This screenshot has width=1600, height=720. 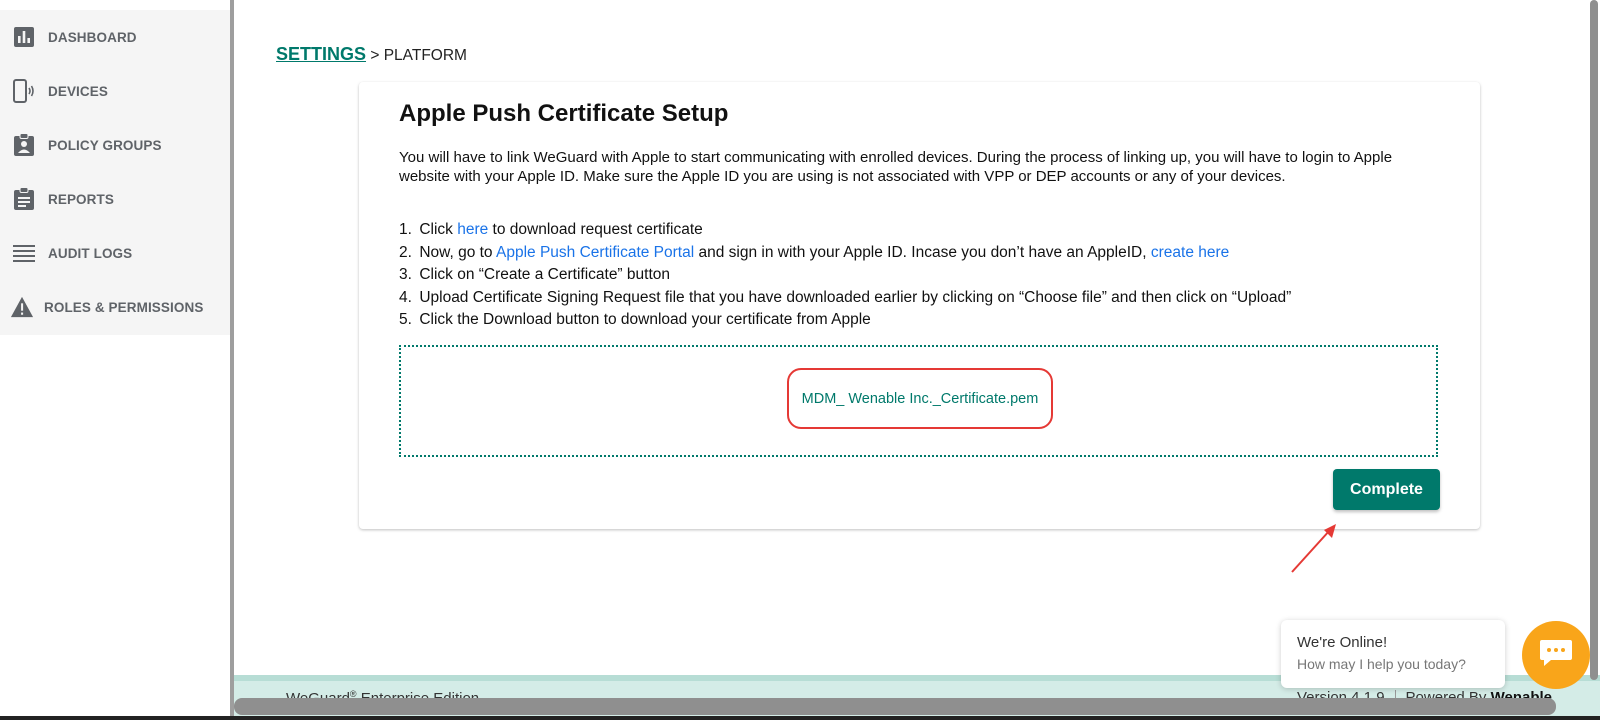 I want to click on sidebar-menu: DASHBOARD DEVICES POLICY GROUPS REPORTS, so click(x=115, y=172).